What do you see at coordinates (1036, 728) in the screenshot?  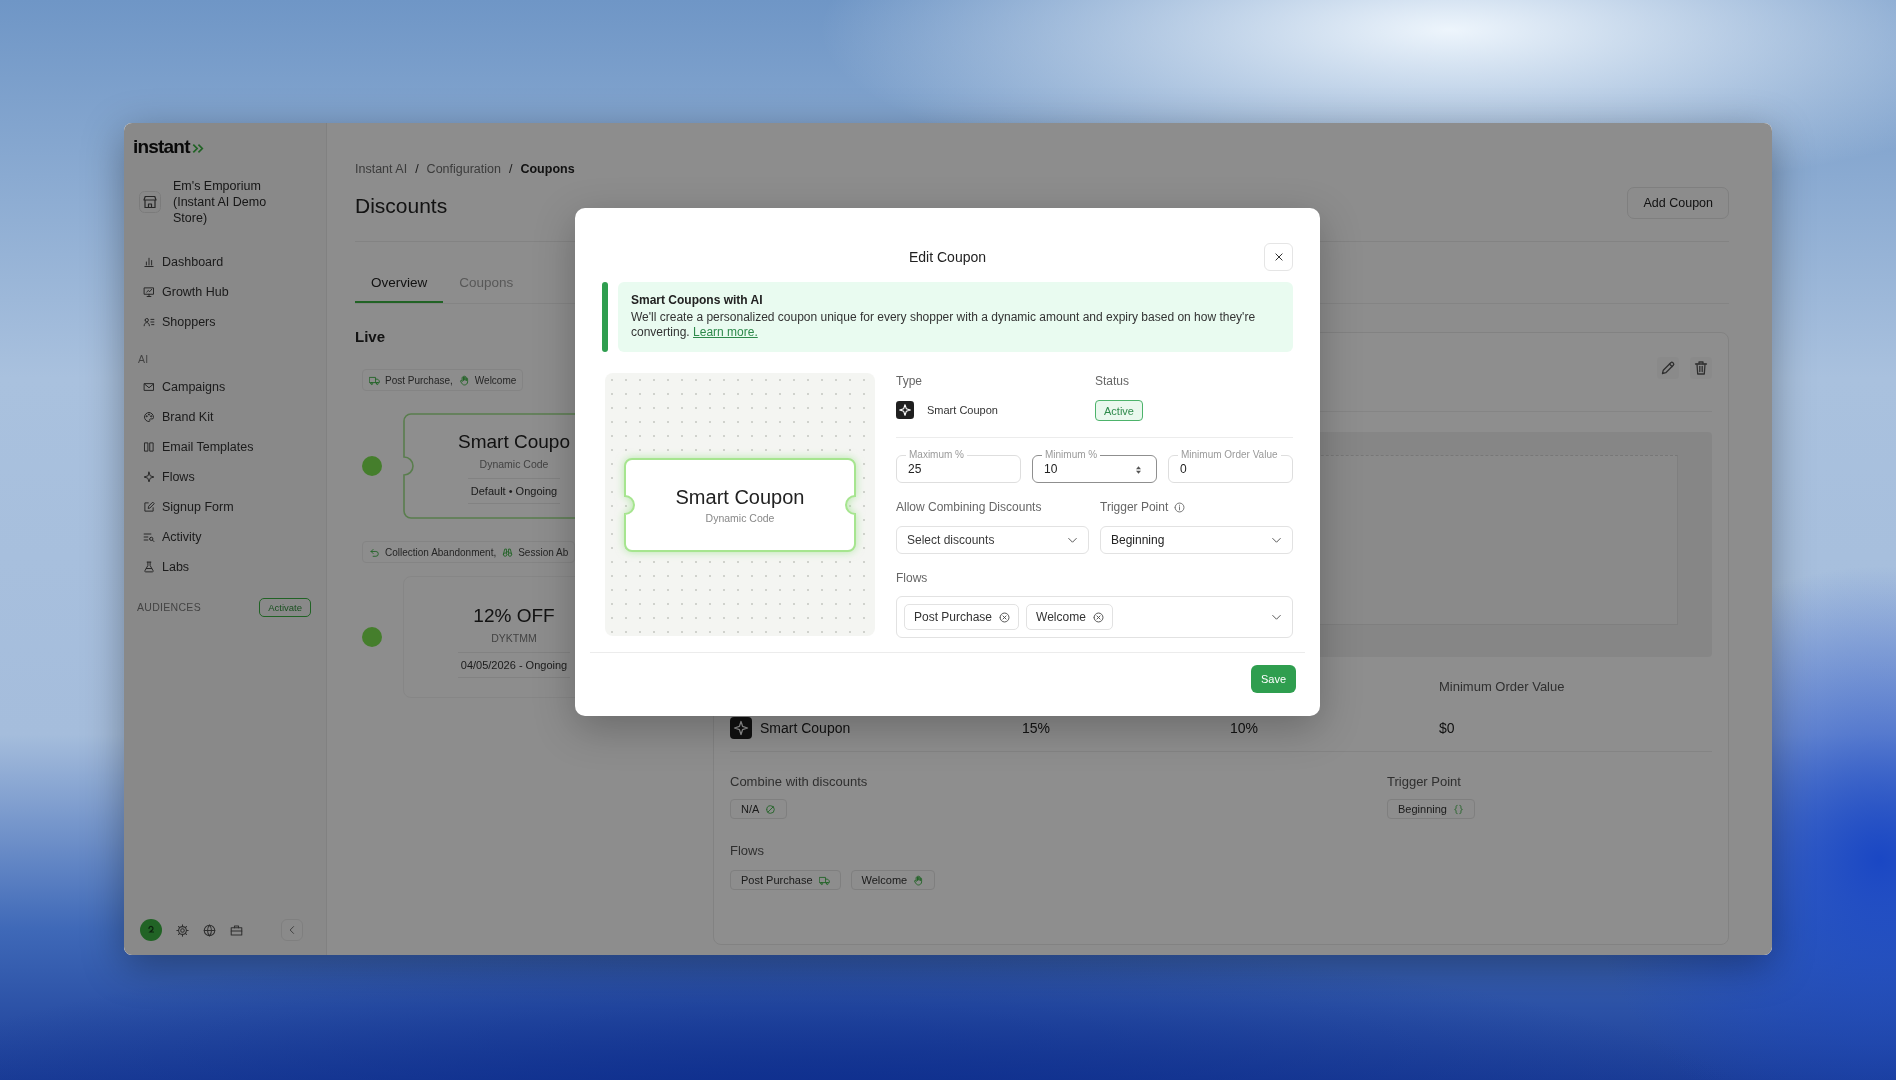 I see `maximum-value: 15%` at bounding box center [1036, 728].